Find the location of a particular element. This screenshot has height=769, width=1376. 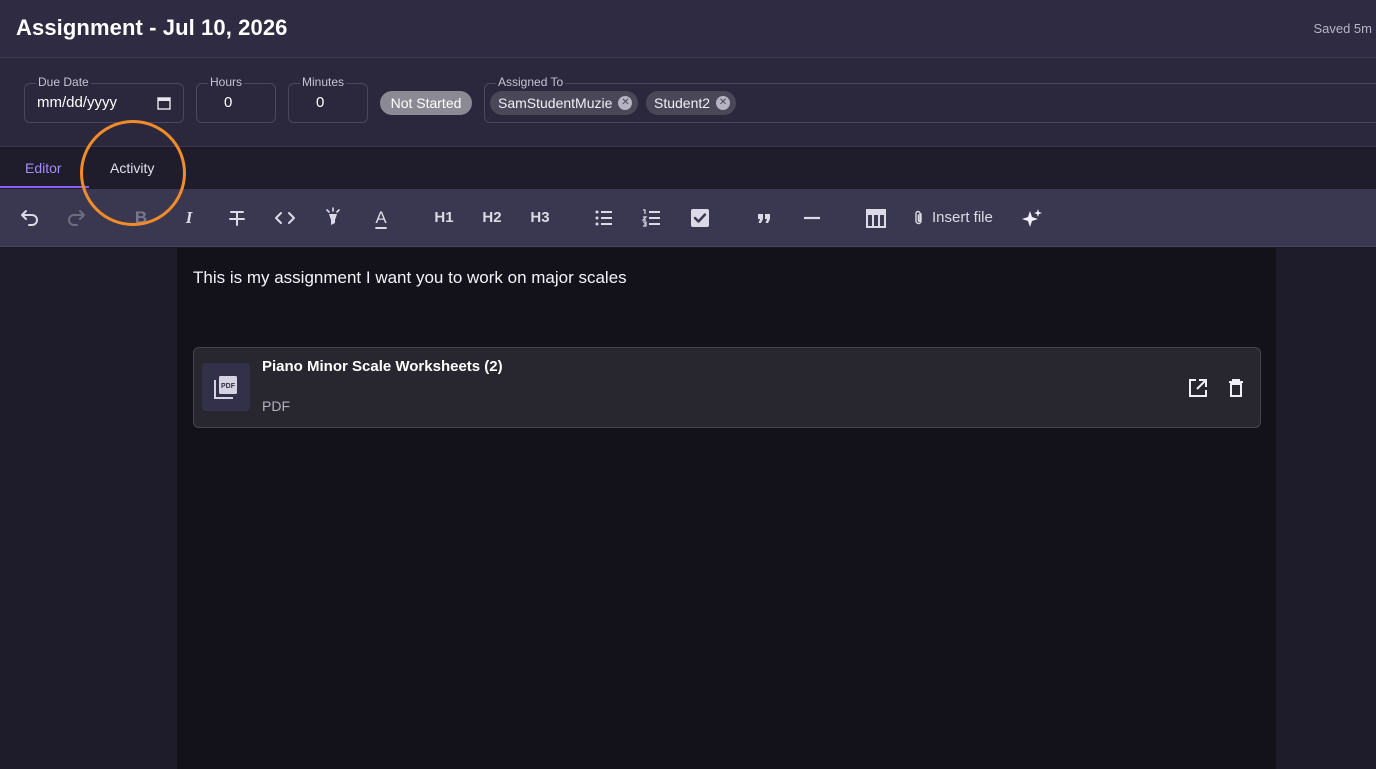

saved-status: Saved 5m is located at coordinates (1342, 28).